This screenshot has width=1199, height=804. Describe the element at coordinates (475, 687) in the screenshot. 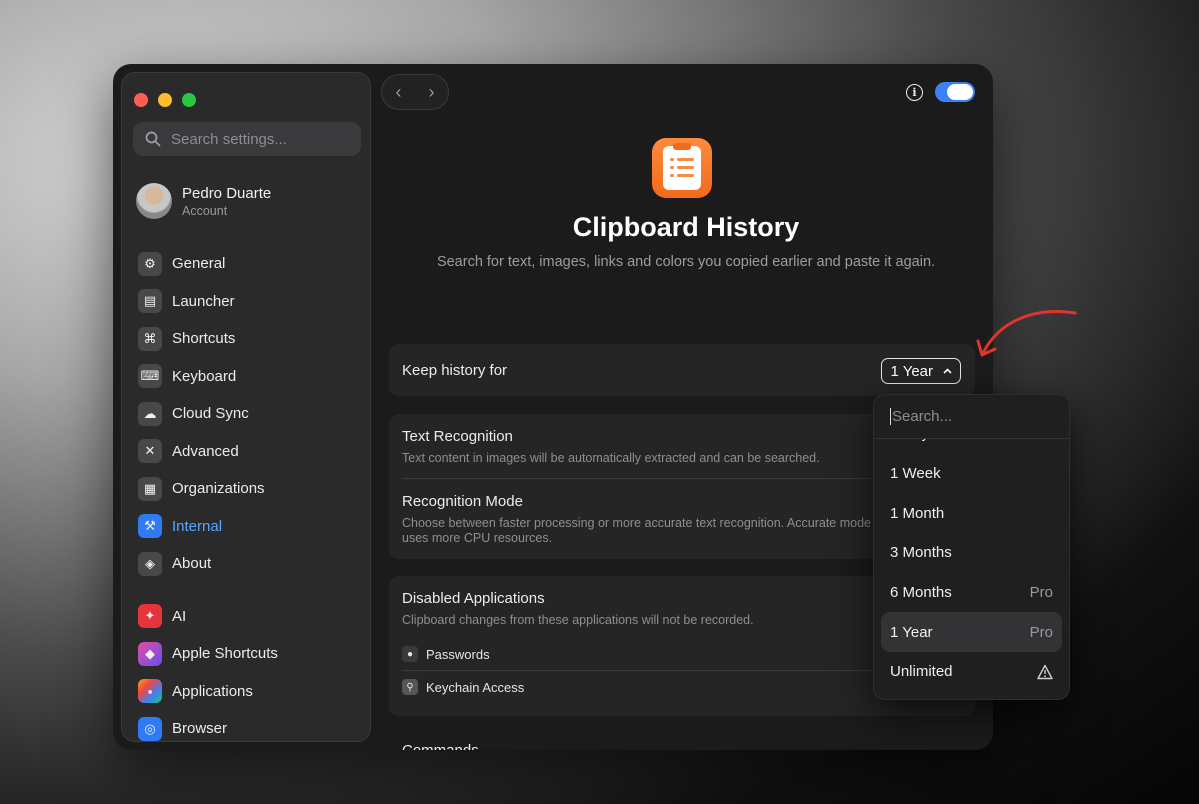

I see `app-name: Keychain Access` at that location.